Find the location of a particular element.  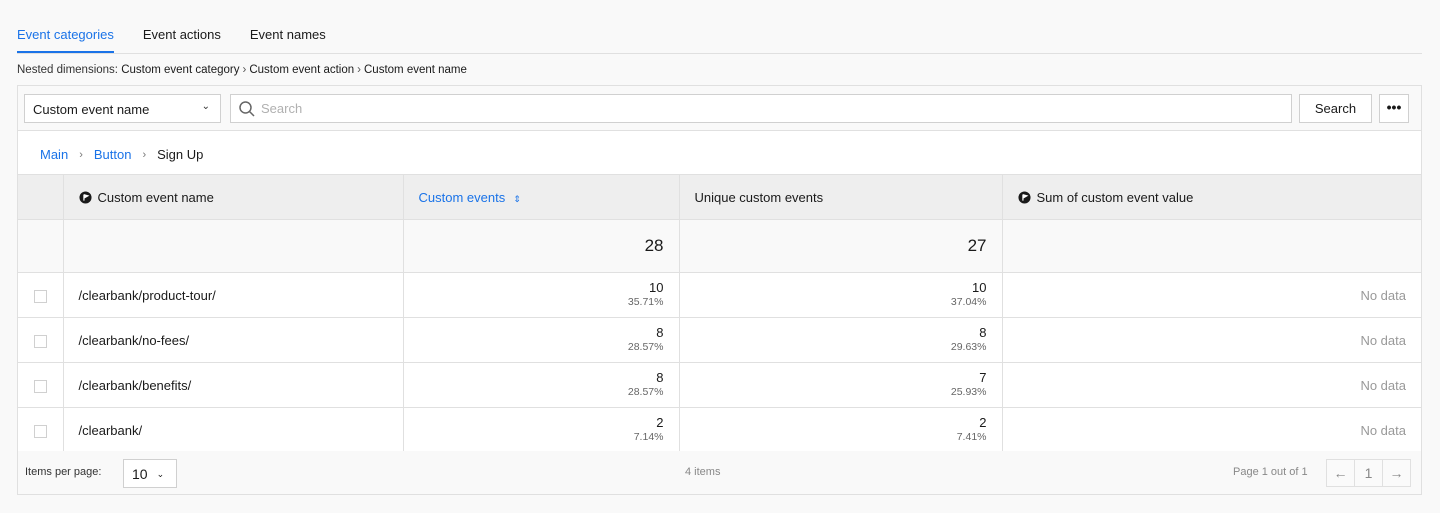

search-box is located at coordinates (761, 108).